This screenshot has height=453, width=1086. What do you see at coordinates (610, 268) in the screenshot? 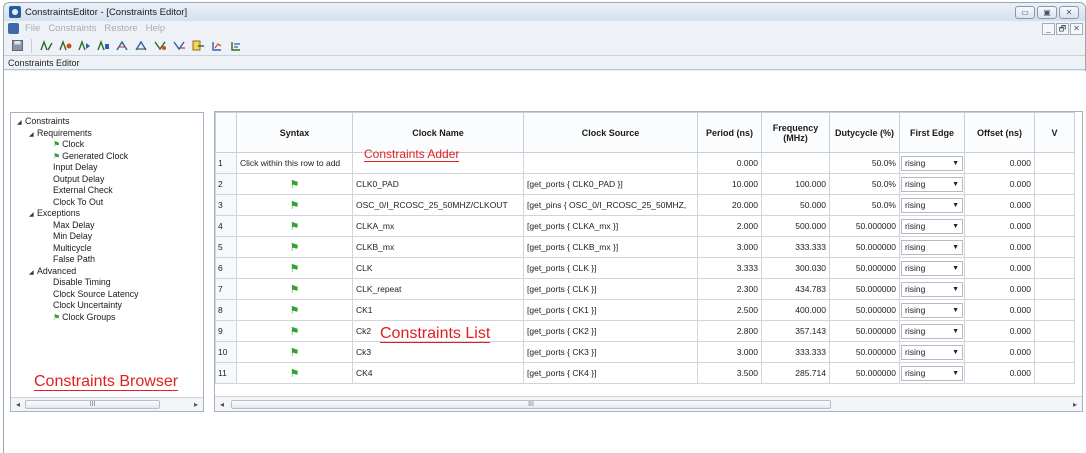
I see `clock-source-cell: [get_ports { CLK }]` at bounding box center [610, 268].